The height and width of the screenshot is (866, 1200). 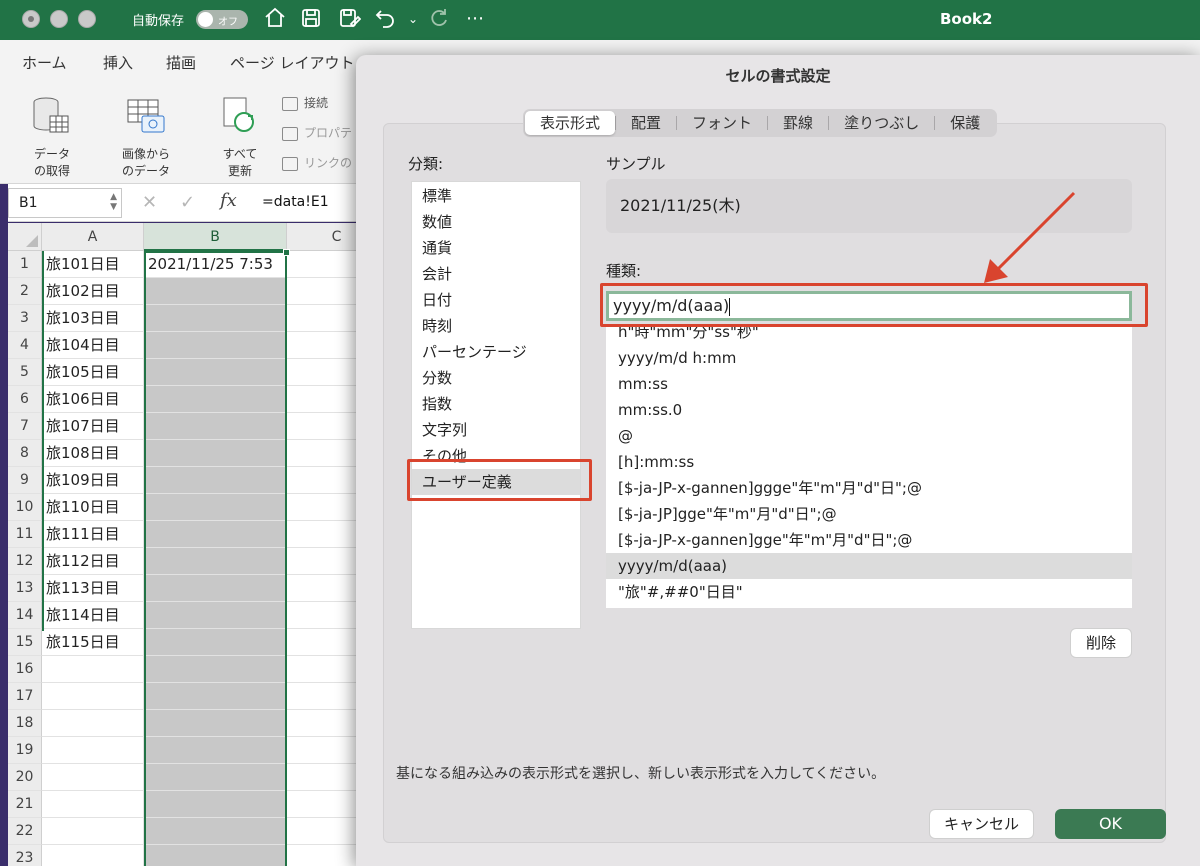 I want to click on format-list-item: [$-ja-JP-x-gannen]ggge"年"m"月"d"日";@, so click(x=869, y=488).